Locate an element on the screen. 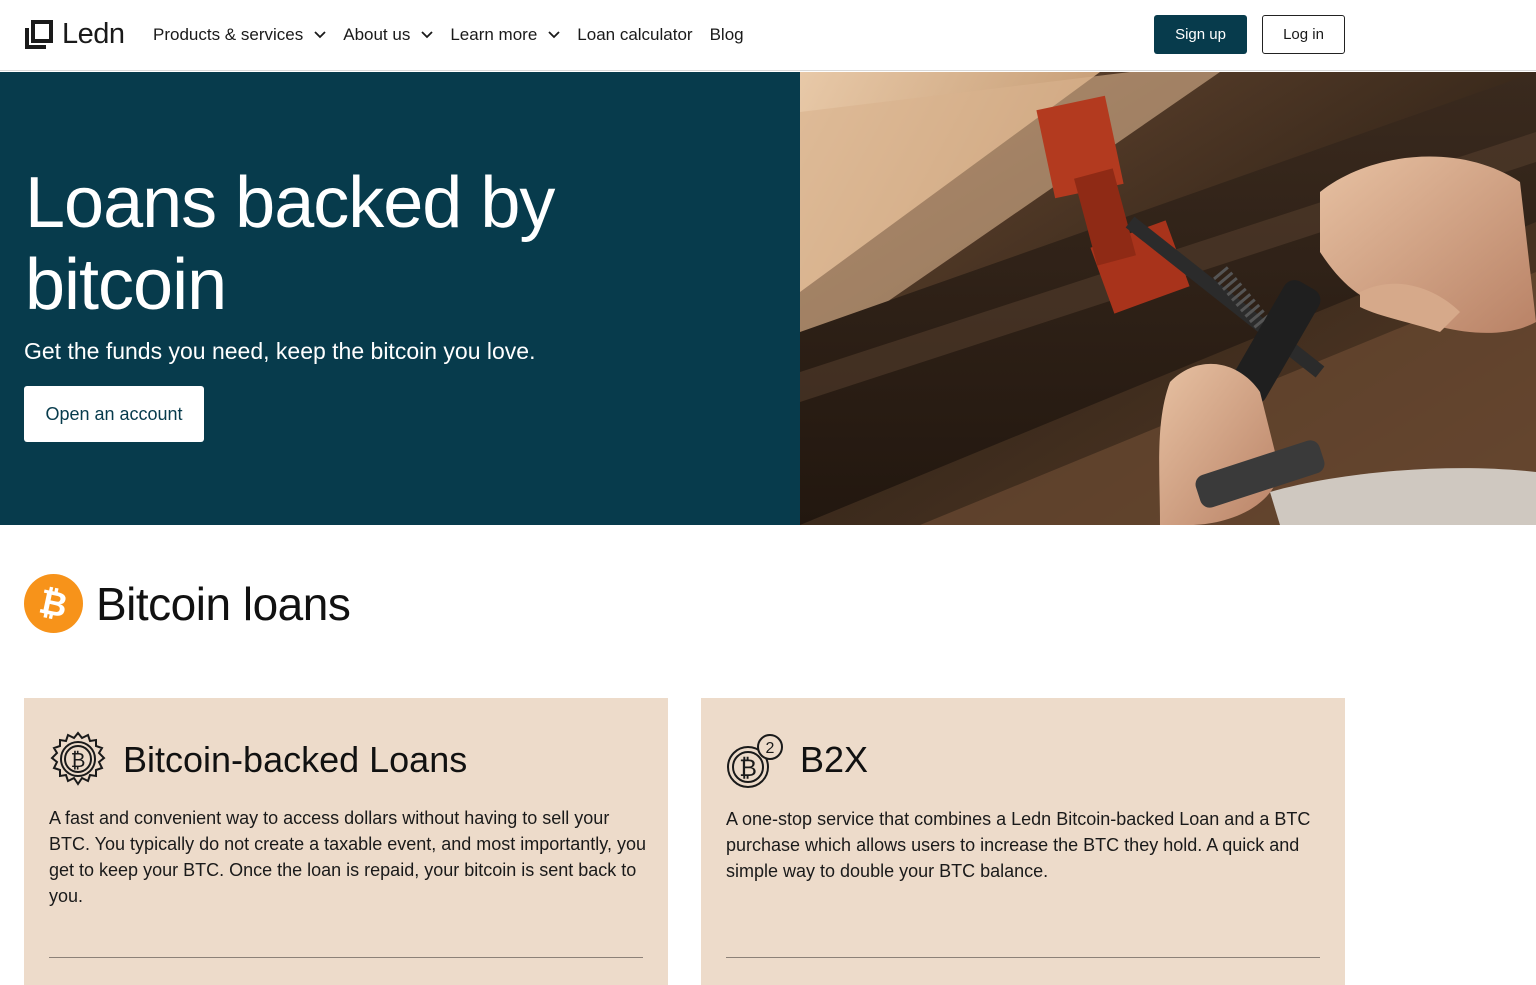 The width and height of the screenshot is (1536, 985). menu-label: Blog is located at coordinates (726, 34).